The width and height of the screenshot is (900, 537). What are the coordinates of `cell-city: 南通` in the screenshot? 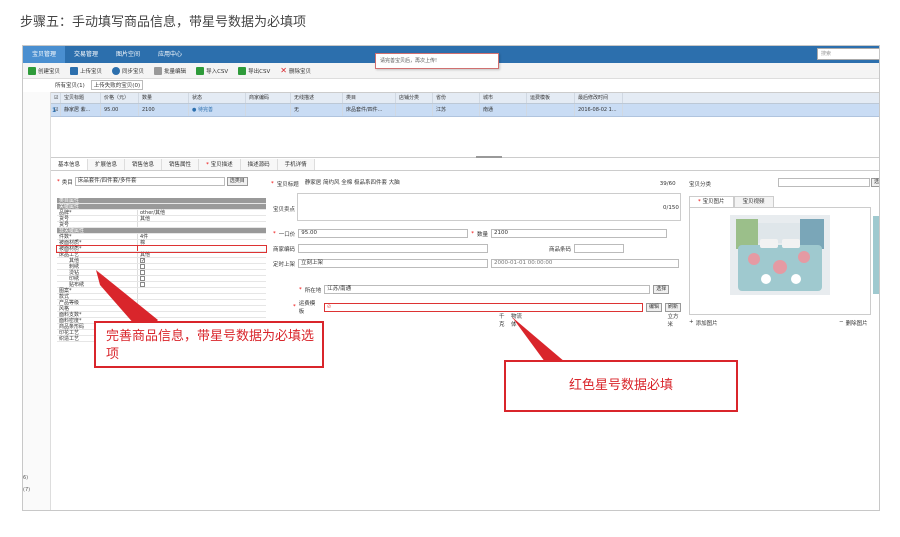 It's located at (503, 110).